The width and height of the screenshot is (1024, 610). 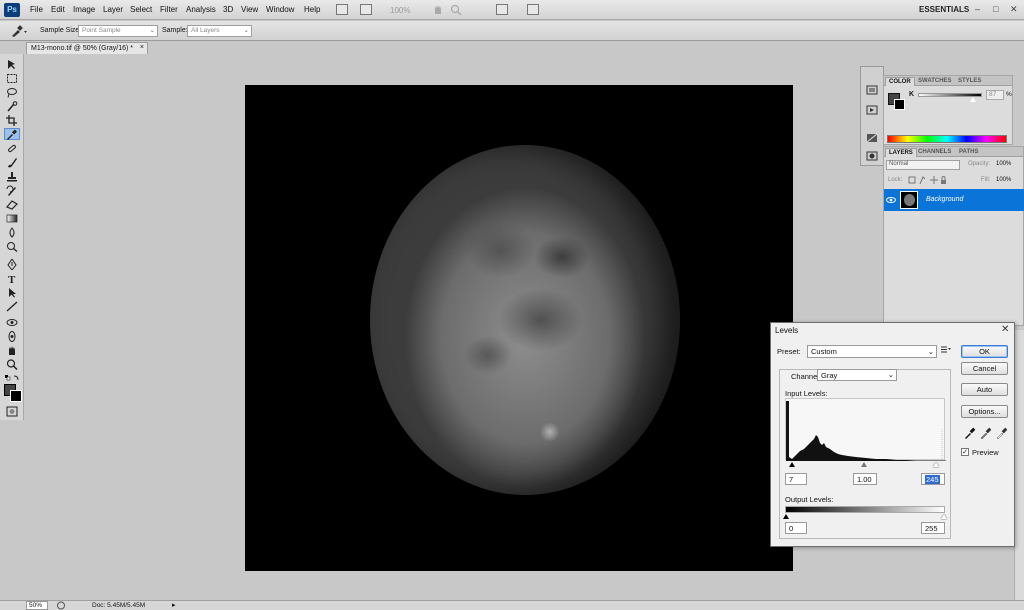 What do you see at coordinates (12, 190) in the screenshot?
I see `history-brush-tool-icon` at bounding box center [12, 190].